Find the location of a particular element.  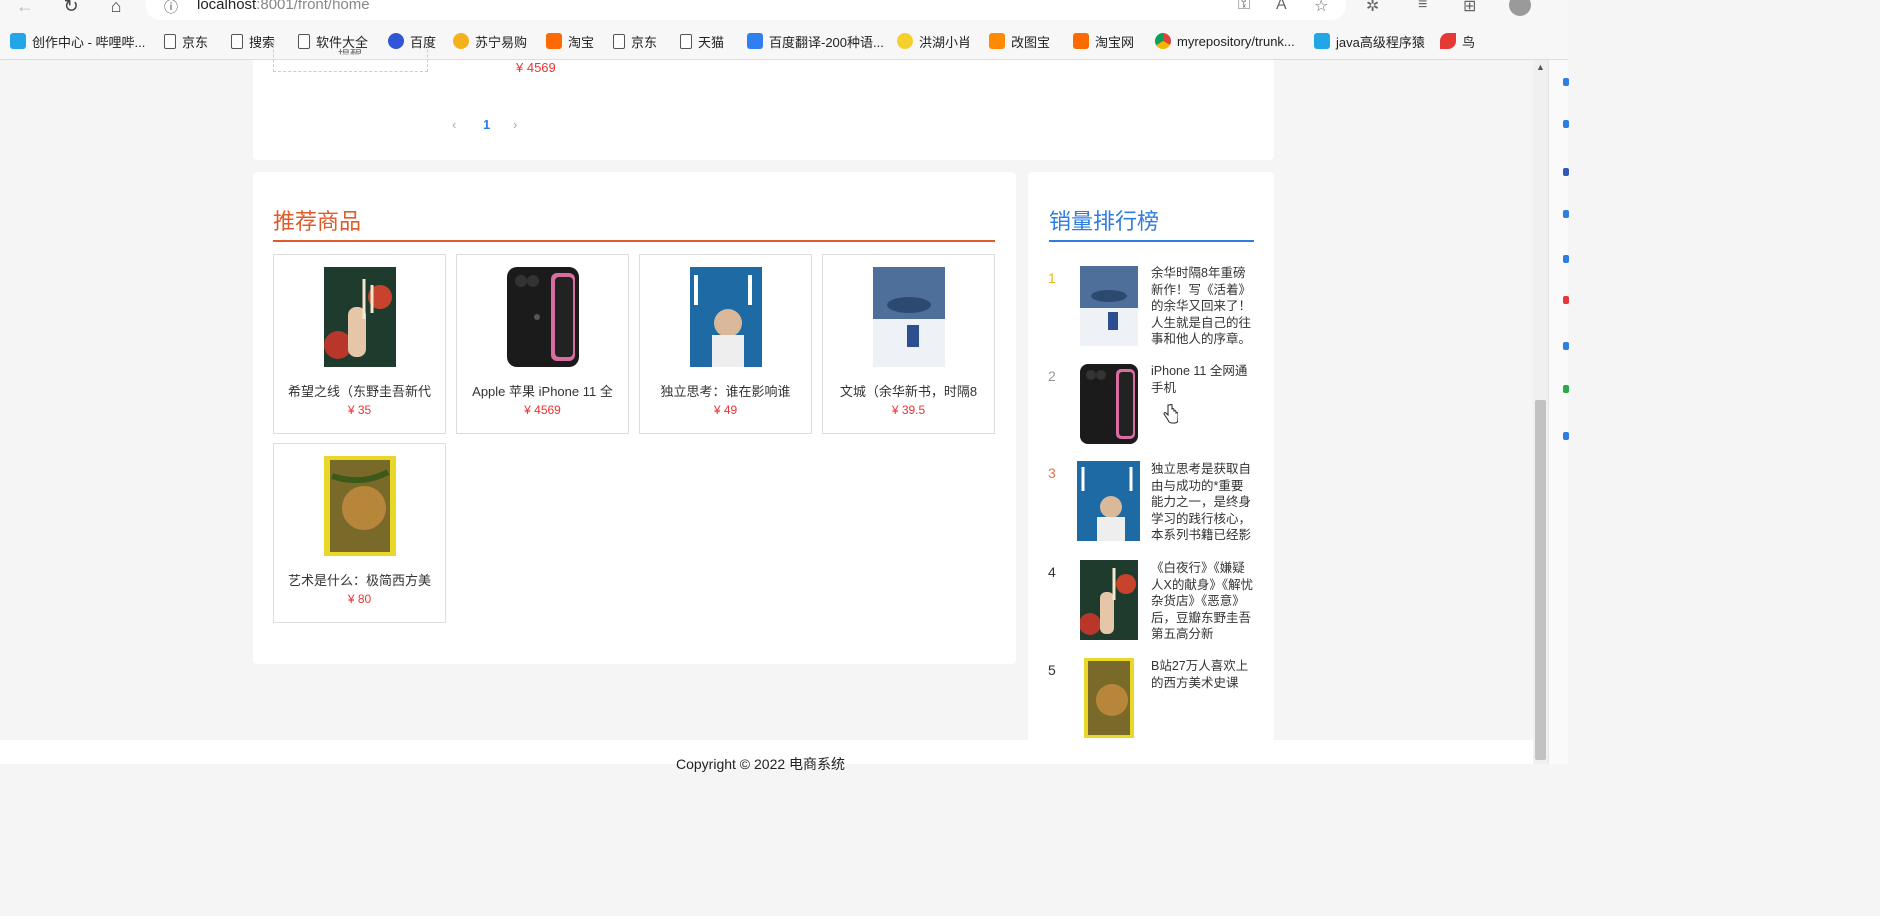

pagination-page-1: 1 is located at coordinates (486, 124).